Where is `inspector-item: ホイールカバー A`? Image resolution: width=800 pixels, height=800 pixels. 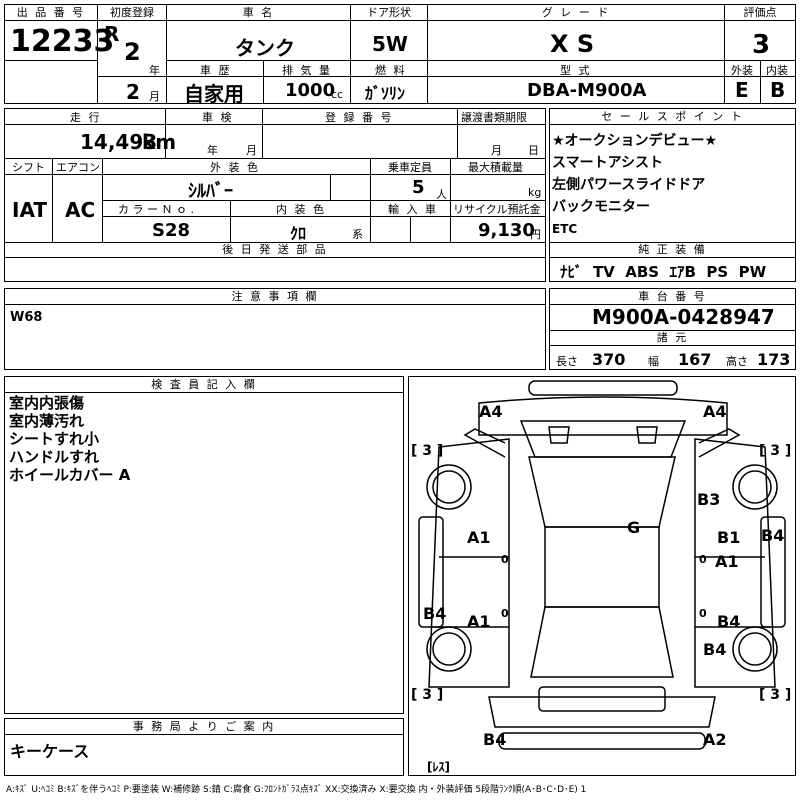 inspector-item: ホイールカバー A is located at coordinates (70, 475).